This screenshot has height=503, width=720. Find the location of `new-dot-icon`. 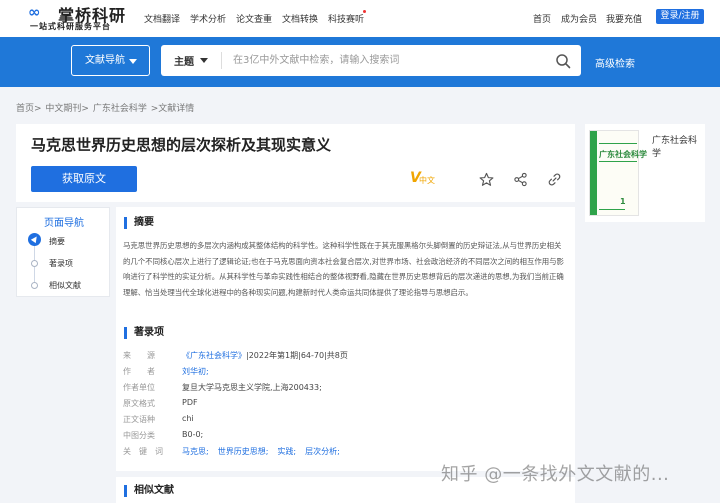

new-dot-icon is located at coordinates (364, 11).